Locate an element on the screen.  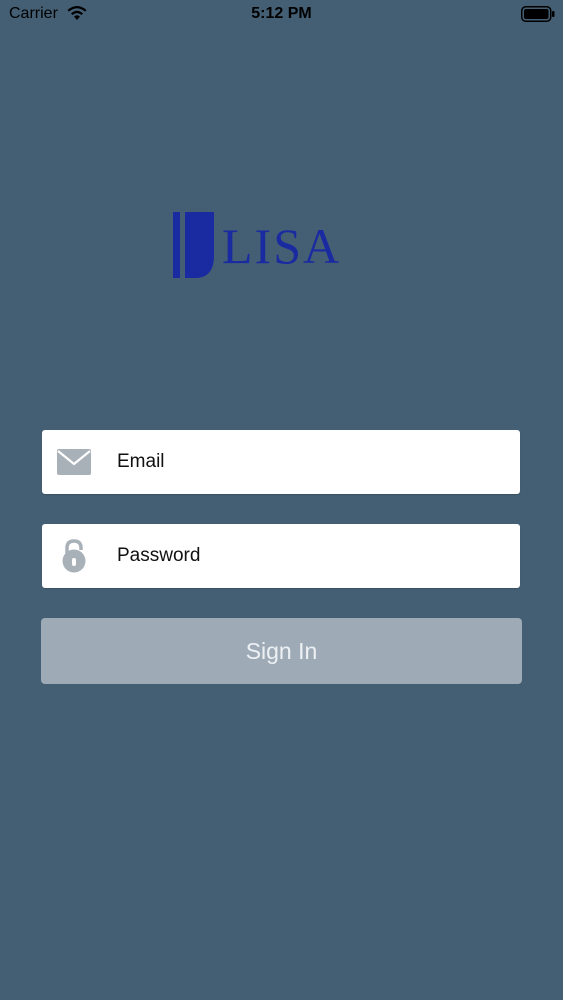
clock-time: 5:12 PM is located at coordinates (281, 13).